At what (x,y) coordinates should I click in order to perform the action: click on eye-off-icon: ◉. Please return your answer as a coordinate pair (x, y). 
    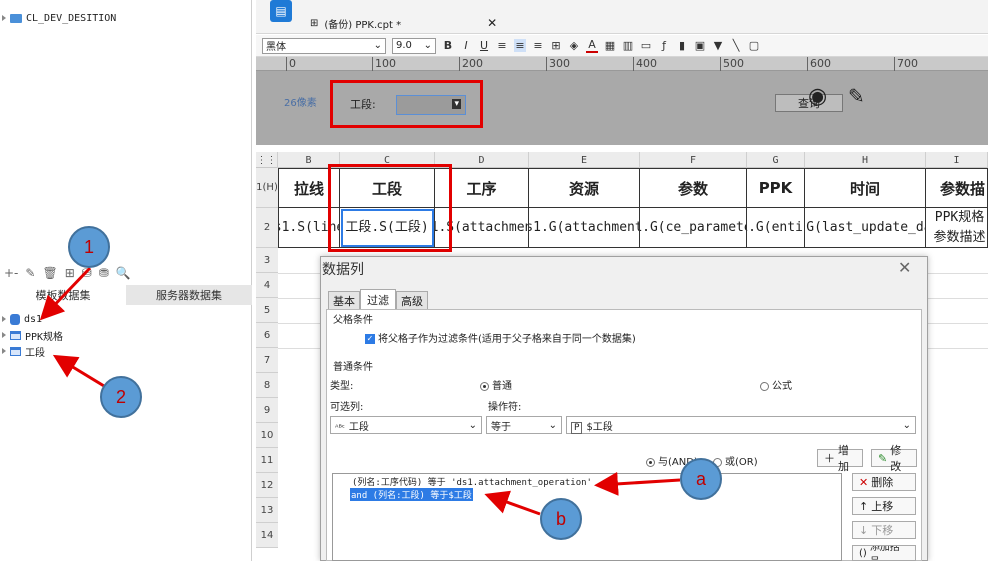
    Looking at the image, I should click on (817, 96).